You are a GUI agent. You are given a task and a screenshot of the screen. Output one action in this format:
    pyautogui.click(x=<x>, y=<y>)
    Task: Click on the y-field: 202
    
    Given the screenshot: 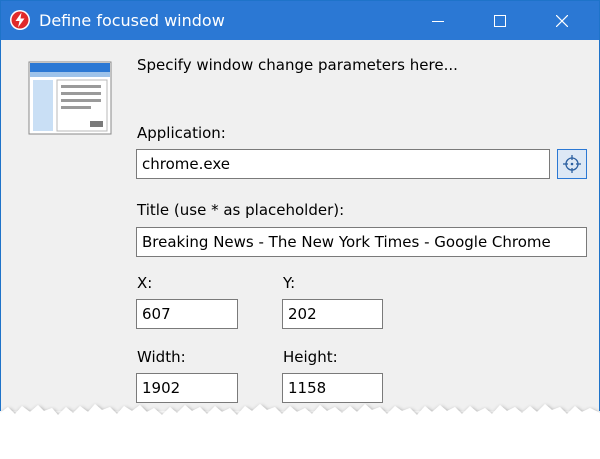 What is the action you would take?
    pyautogui.click(x=332, y=314)
    